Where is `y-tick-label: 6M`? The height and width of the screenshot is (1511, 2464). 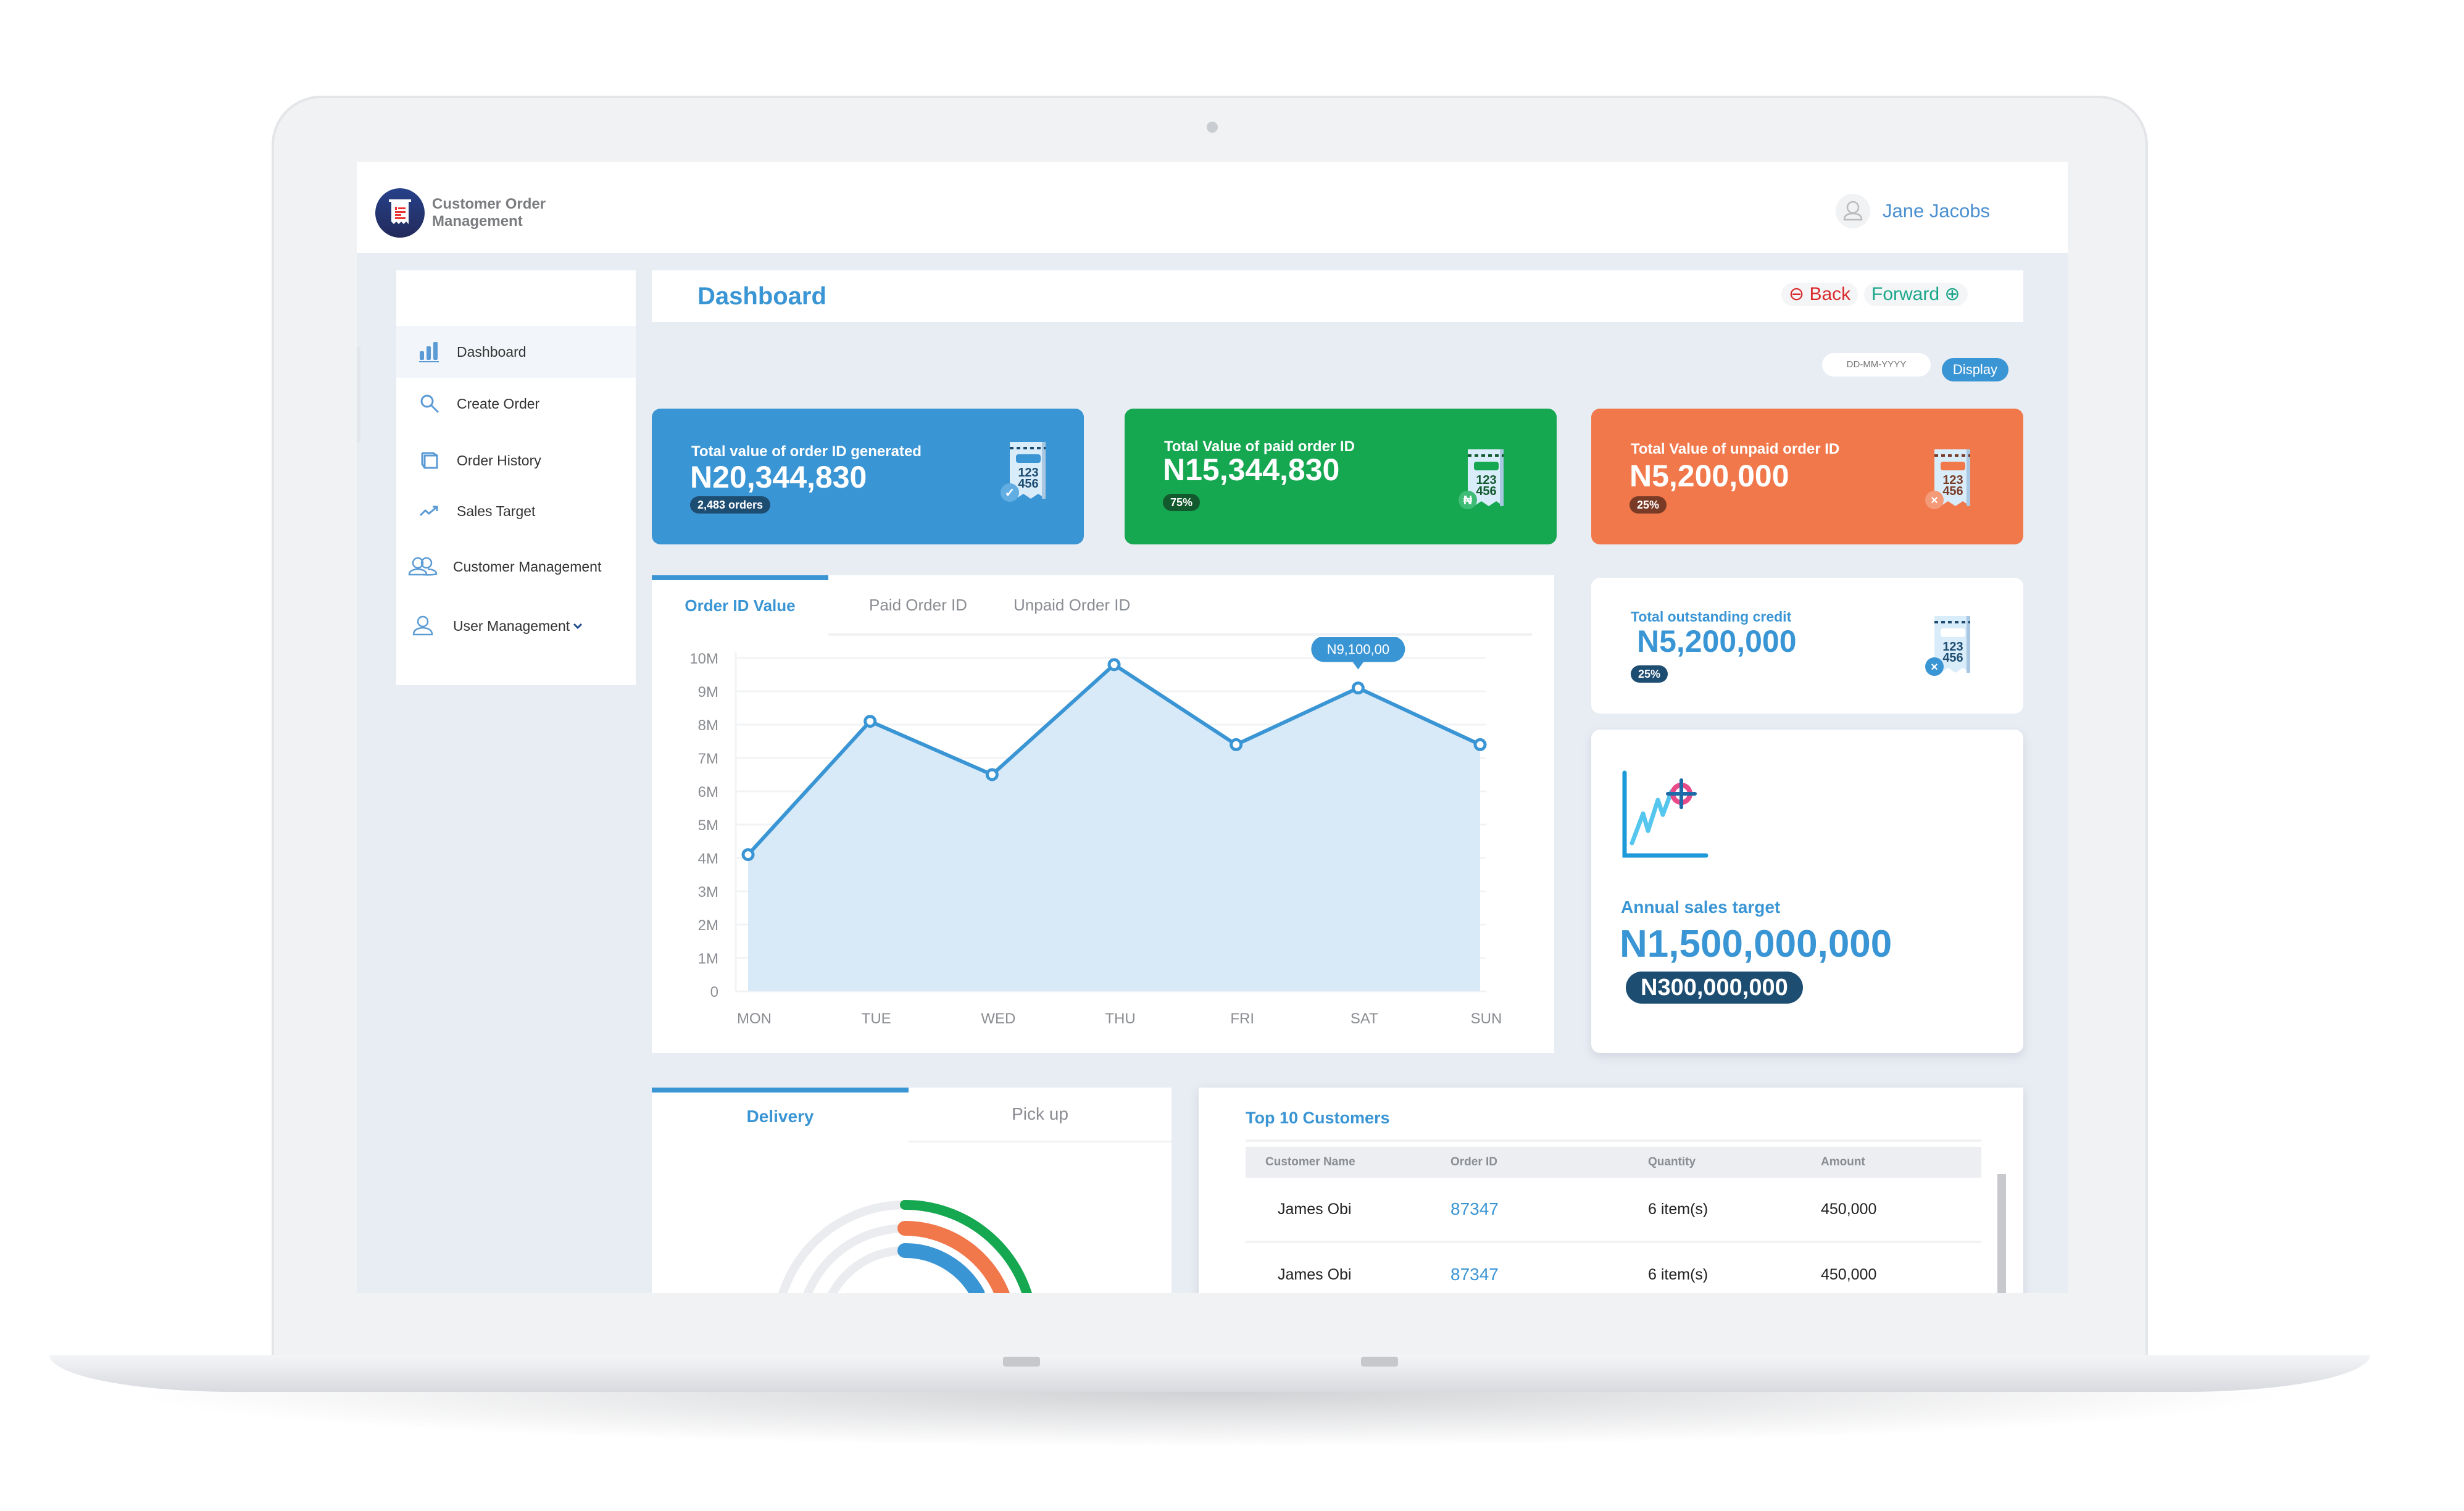
y-tick-label: 6M is located at coordinates (708, 792).